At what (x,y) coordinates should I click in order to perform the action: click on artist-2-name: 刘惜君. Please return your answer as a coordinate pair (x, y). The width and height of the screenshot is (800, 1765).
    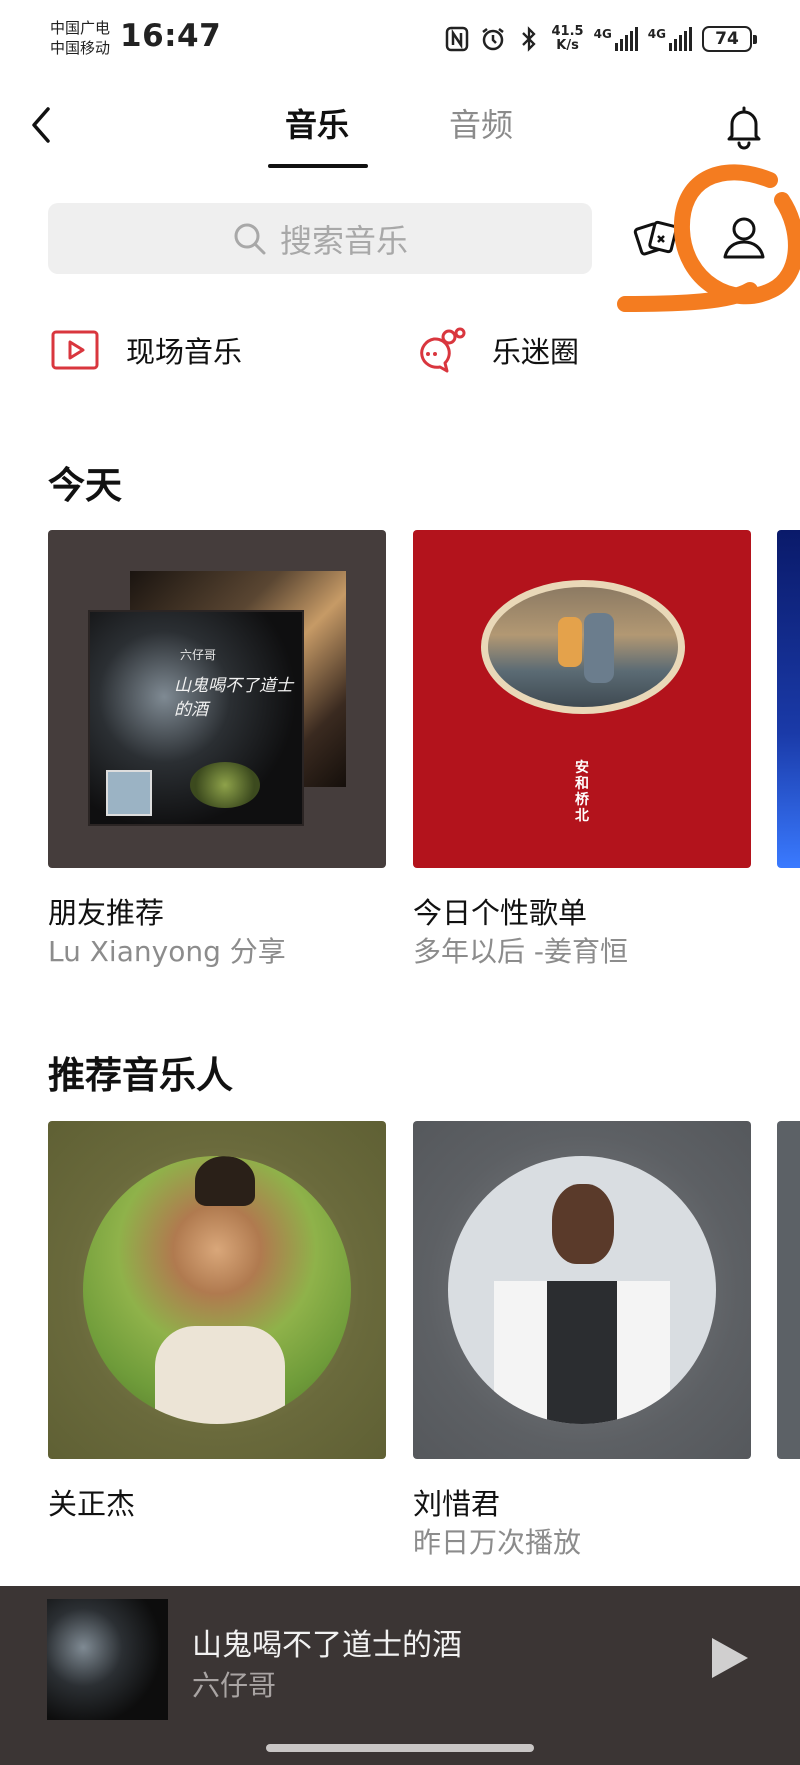
    Looking at the image, I should click on (457, 1504).